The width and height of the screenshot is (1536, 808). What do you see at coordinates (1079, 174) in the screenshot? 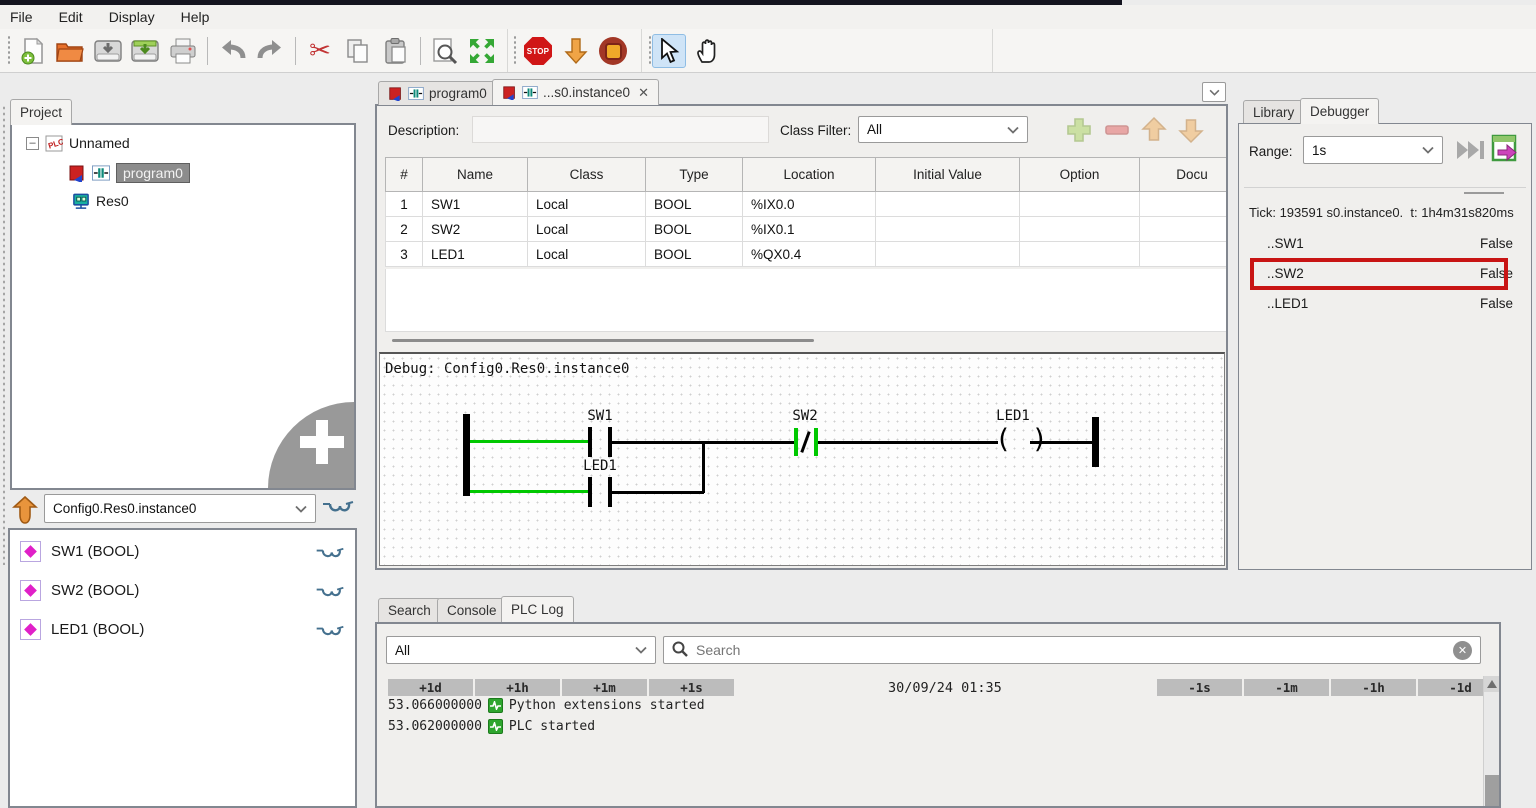
I see `col-option: Option` at bounding box center [1079, 174].